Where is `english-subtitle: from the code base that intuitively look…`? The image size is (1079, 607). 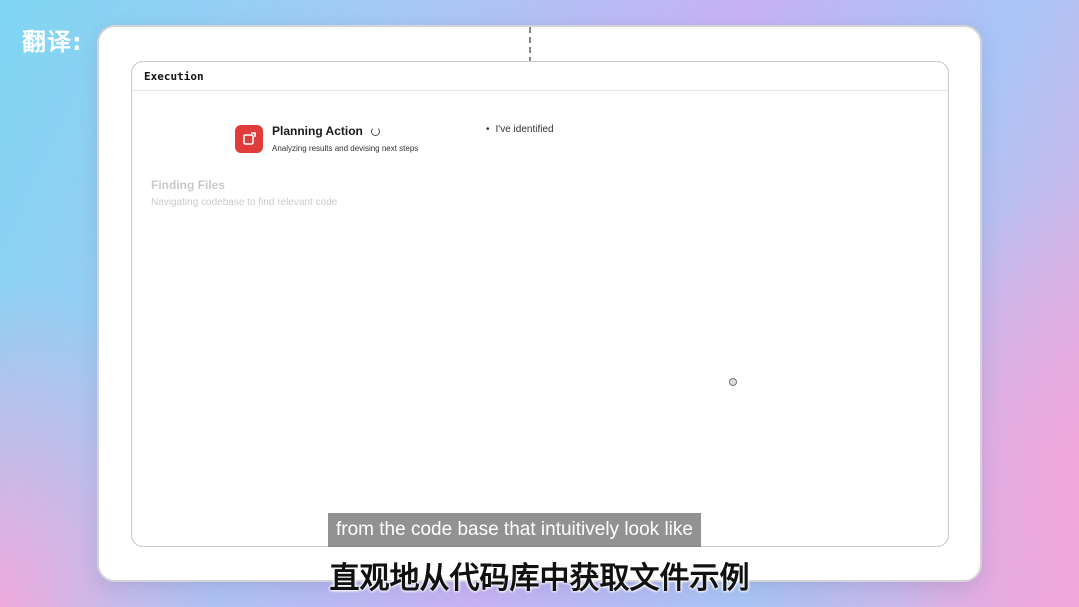 english-subtitle: from the code base that intuitively look… is located at coordinates (514, 530).